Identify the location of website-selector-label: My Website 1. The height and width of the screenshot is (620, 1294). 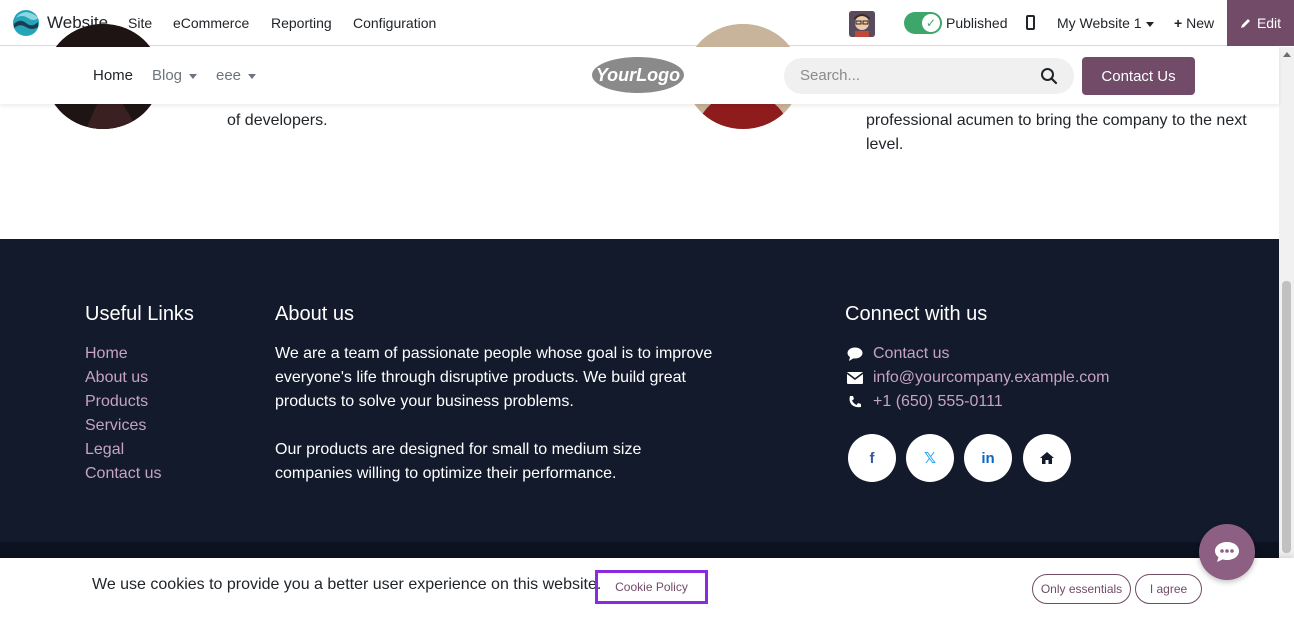
(1099, 23).